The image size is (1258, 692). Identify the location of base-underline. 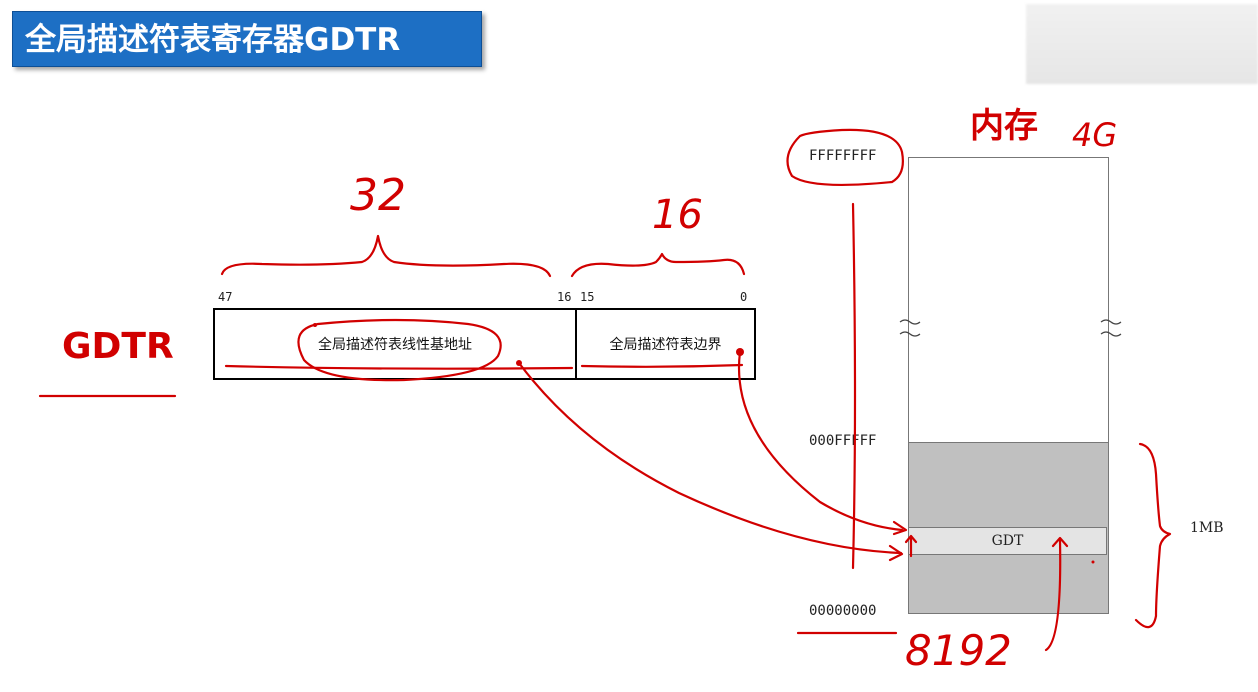
(399, 367).